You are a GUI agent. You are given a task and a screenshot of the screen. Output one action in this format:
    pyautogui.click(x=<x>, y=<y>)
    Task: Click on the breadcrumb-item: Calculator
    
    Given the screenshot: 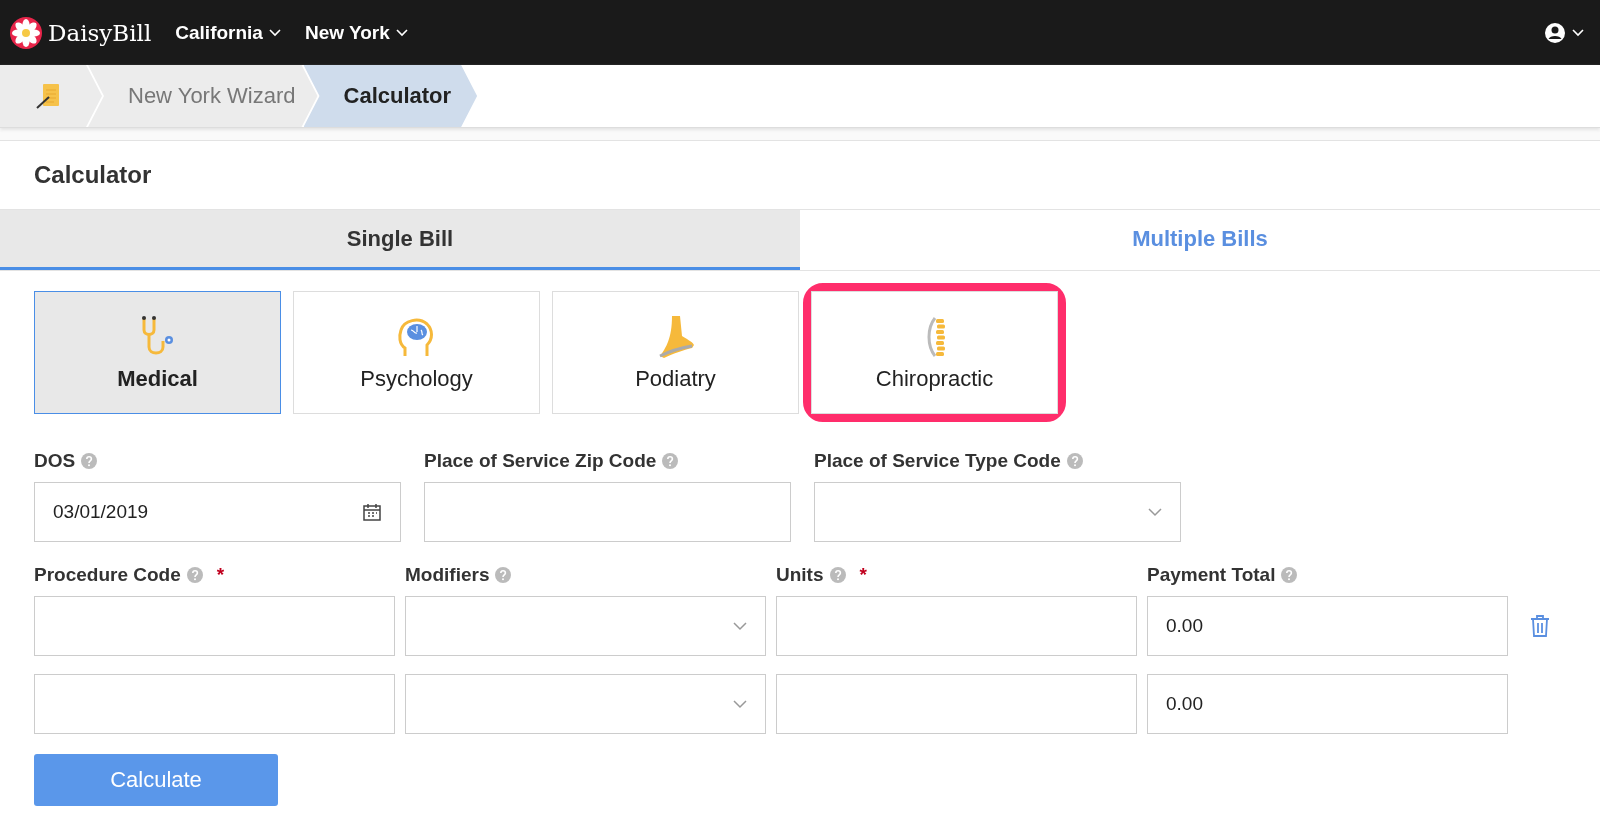 What is the action you would take?
    pyautogui.click(x=390, y=96)
    